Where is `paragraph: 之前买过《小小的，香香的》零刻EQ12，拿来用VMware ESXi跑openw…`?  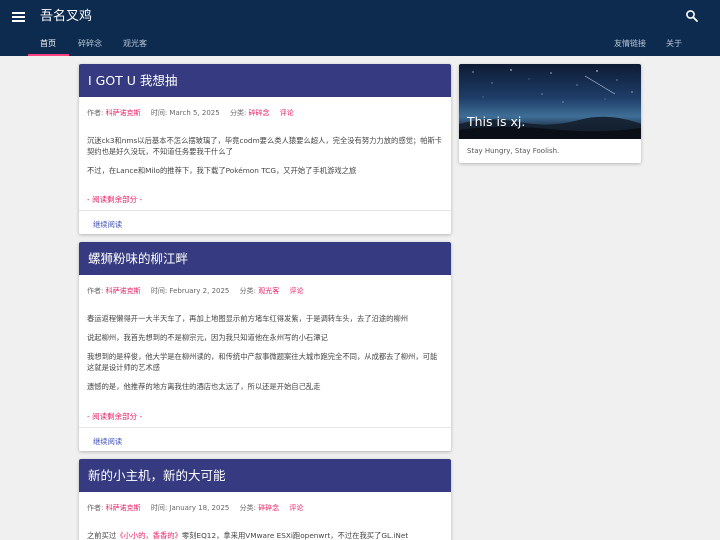
paragraph: 之前买过《小小的，香香的》零刻EQ12，拿来用VMware ESXi跑openw… is located at coordinates (265, 535).